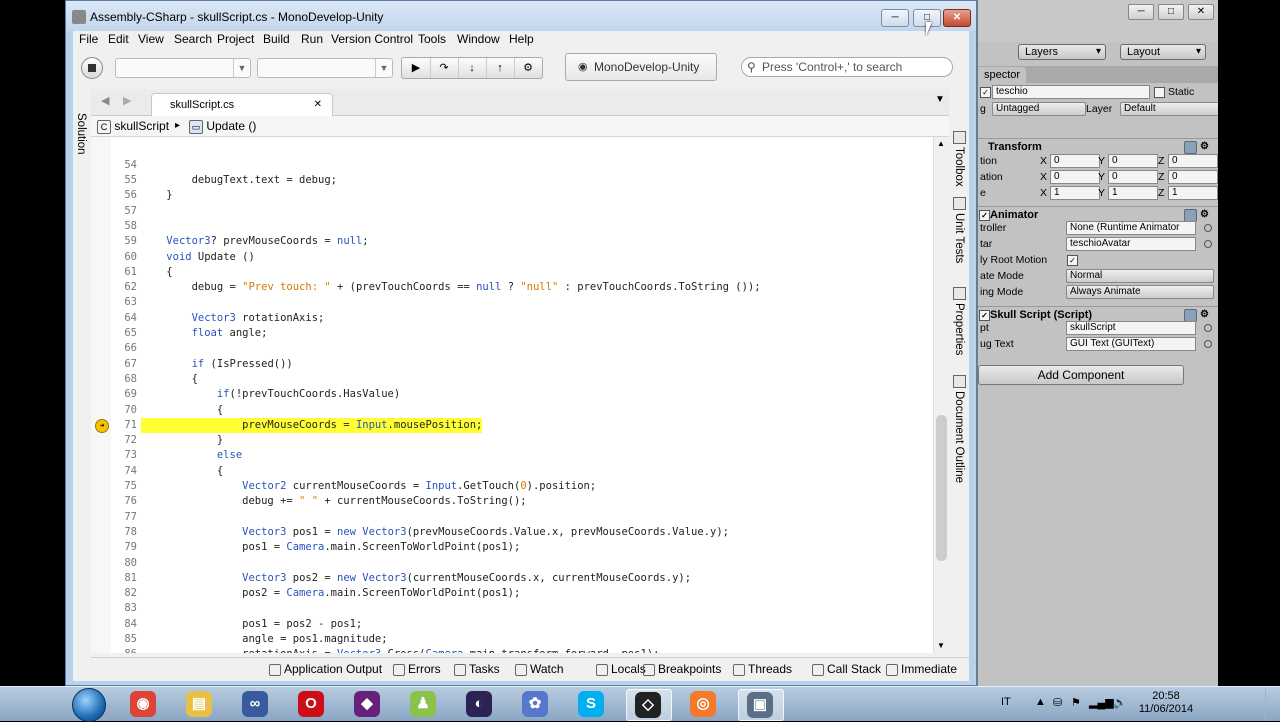  I want to click on script-field: skullScript, so click(1131, 328).